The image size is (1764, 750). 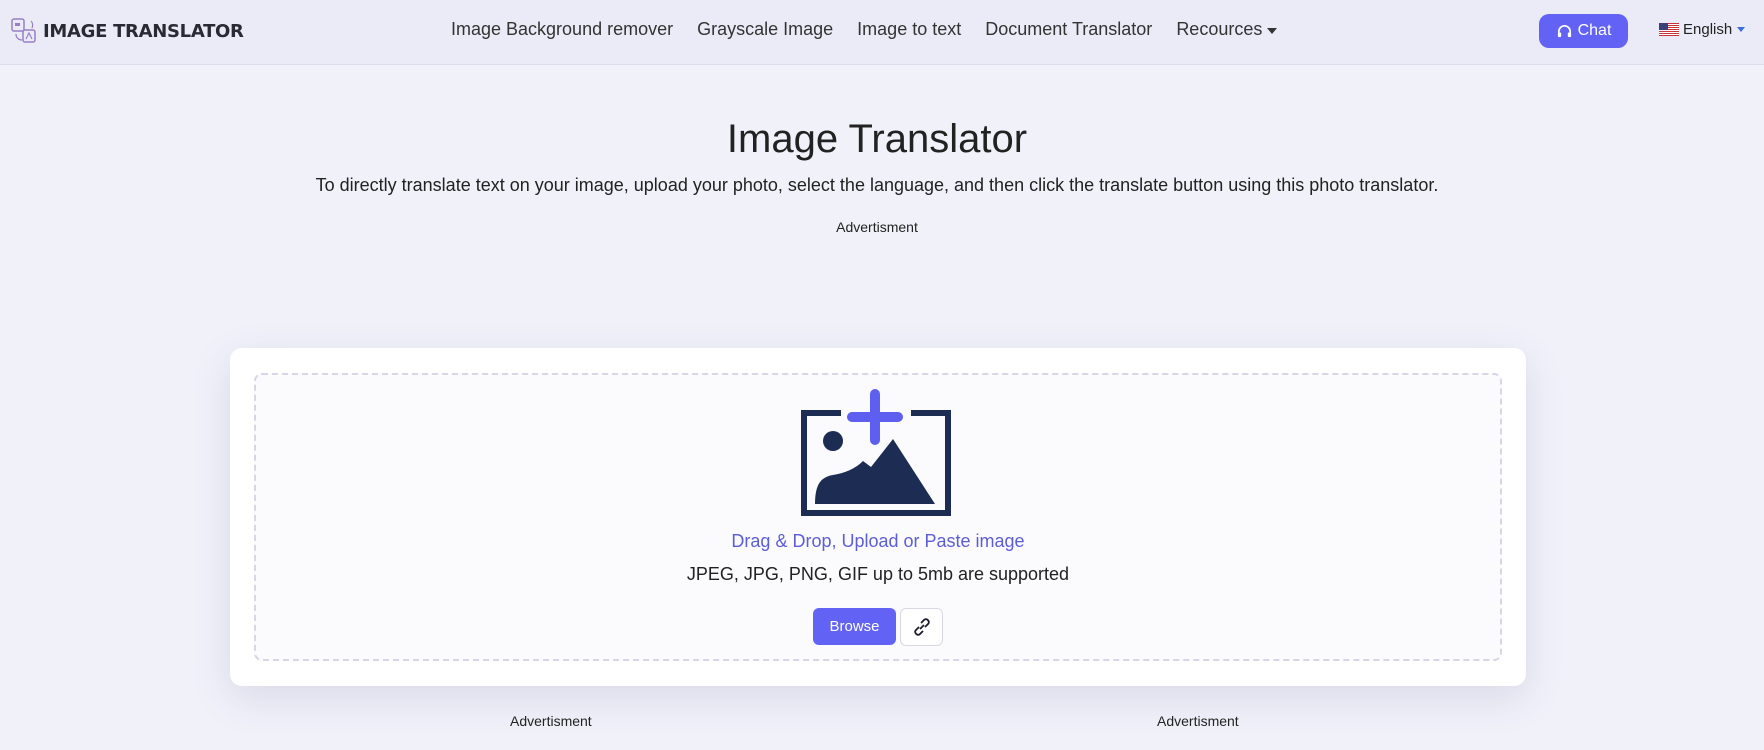 I want to click on chat-button: Chat, so click(x=1583, y=31).